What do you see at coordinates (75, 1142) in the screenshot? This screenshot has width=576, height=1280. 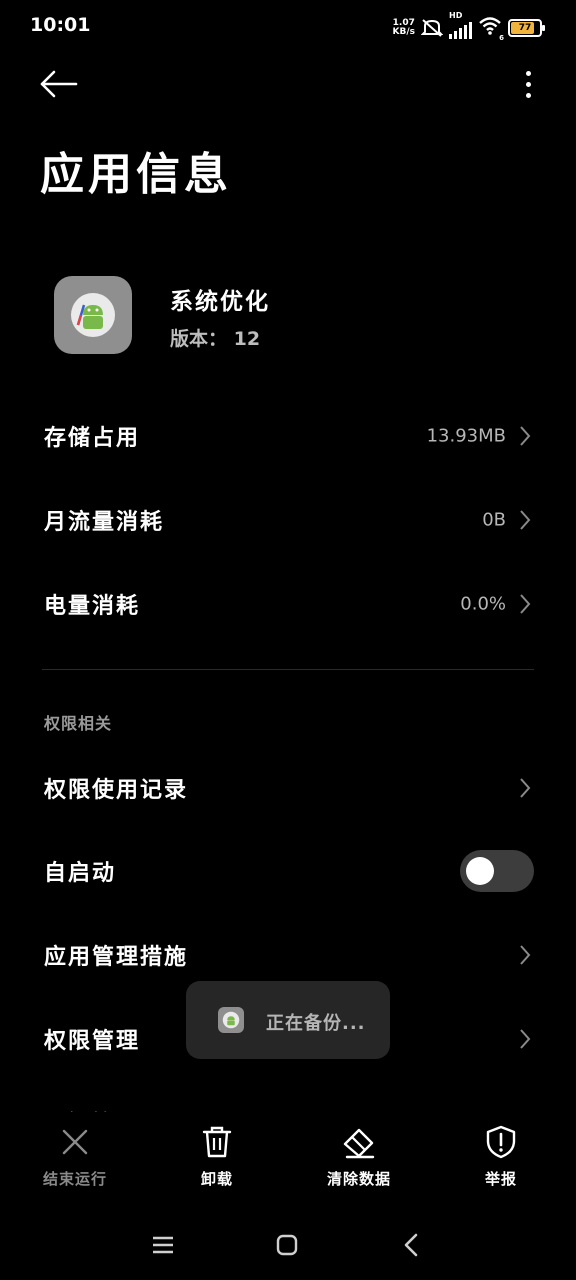 I see `close-icon` at bounding box center [75, 1142].